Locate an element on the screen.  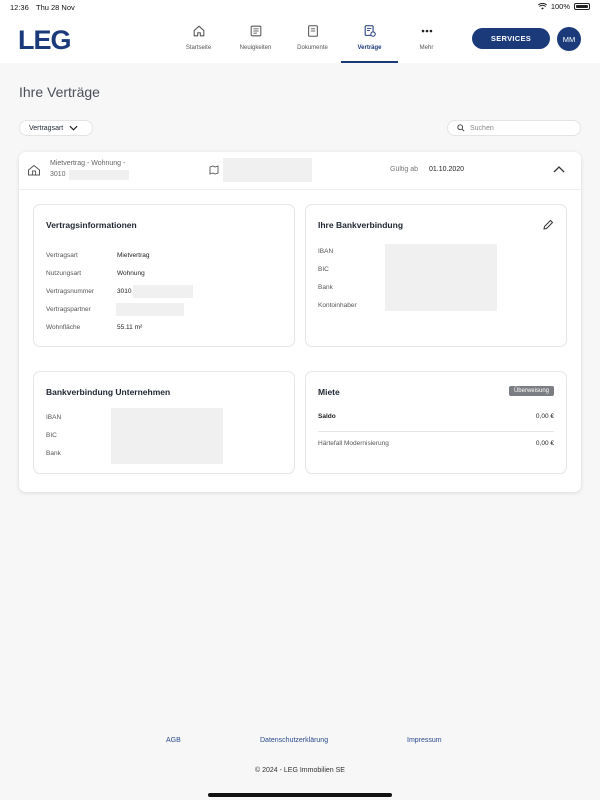
nav-vertraege: Verträge is located at coordinates (369, 38).